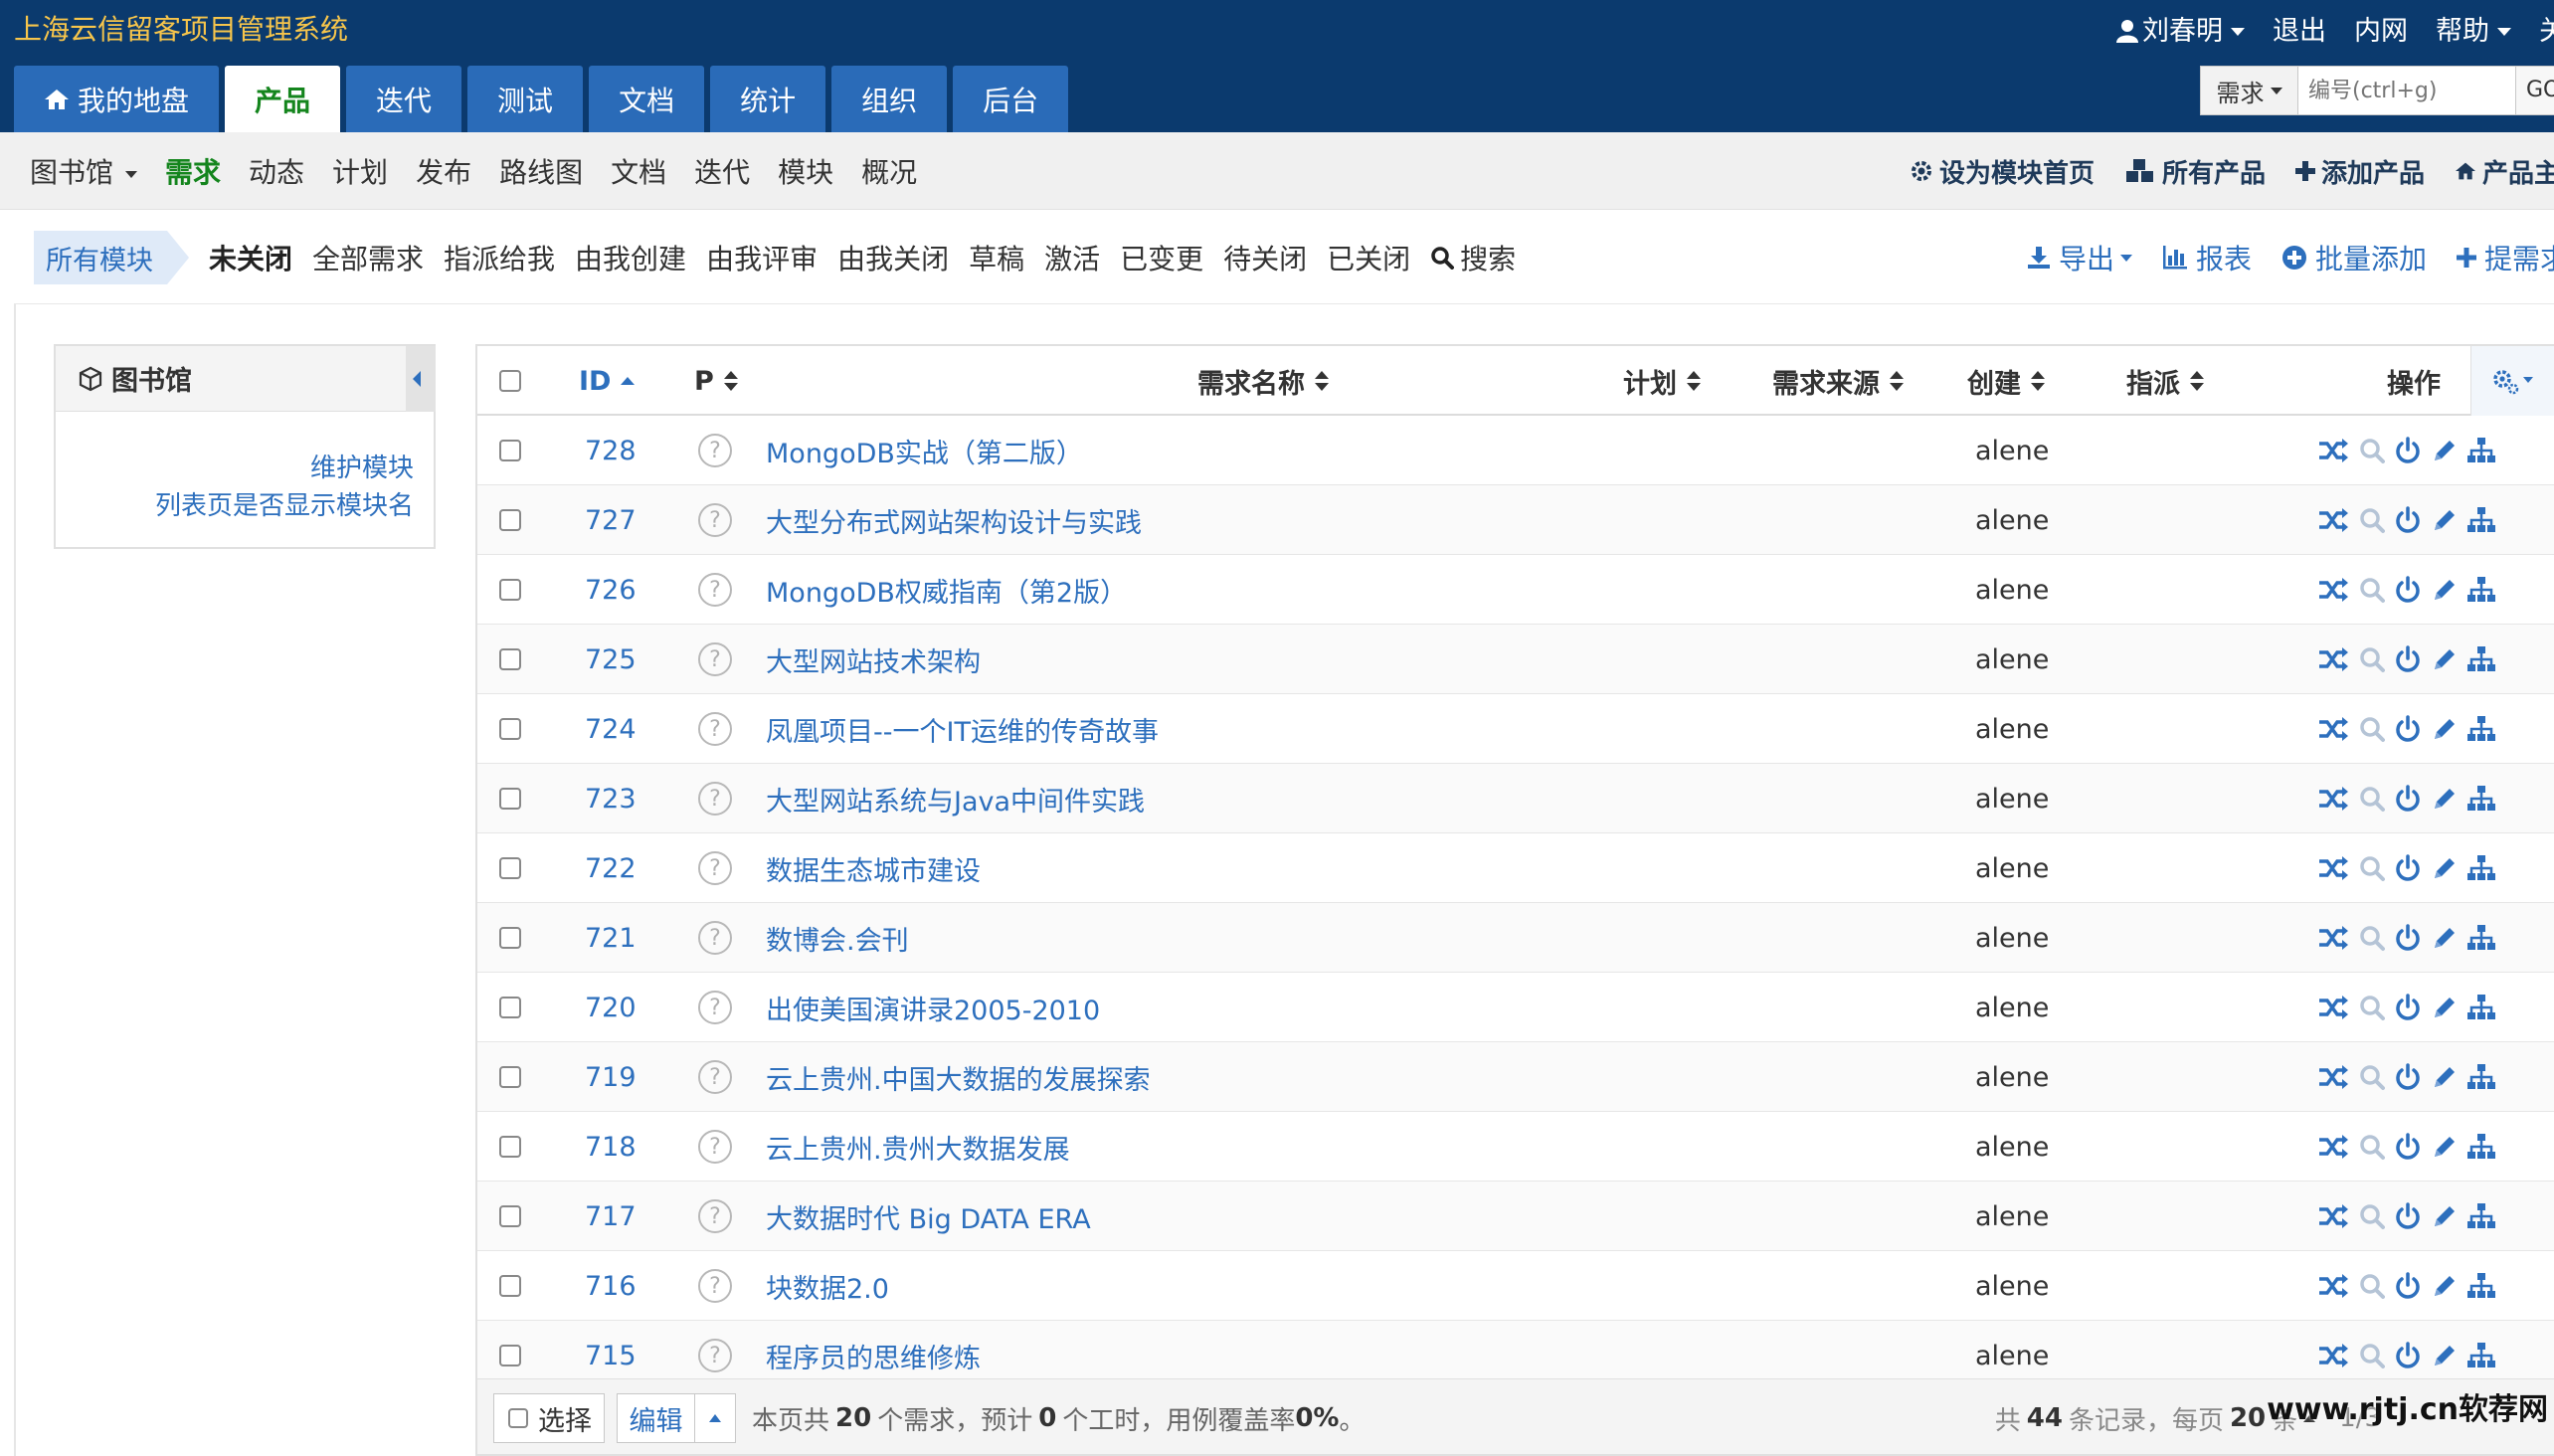  I want to click on filter-all: 全部需求, so click(368, 257).